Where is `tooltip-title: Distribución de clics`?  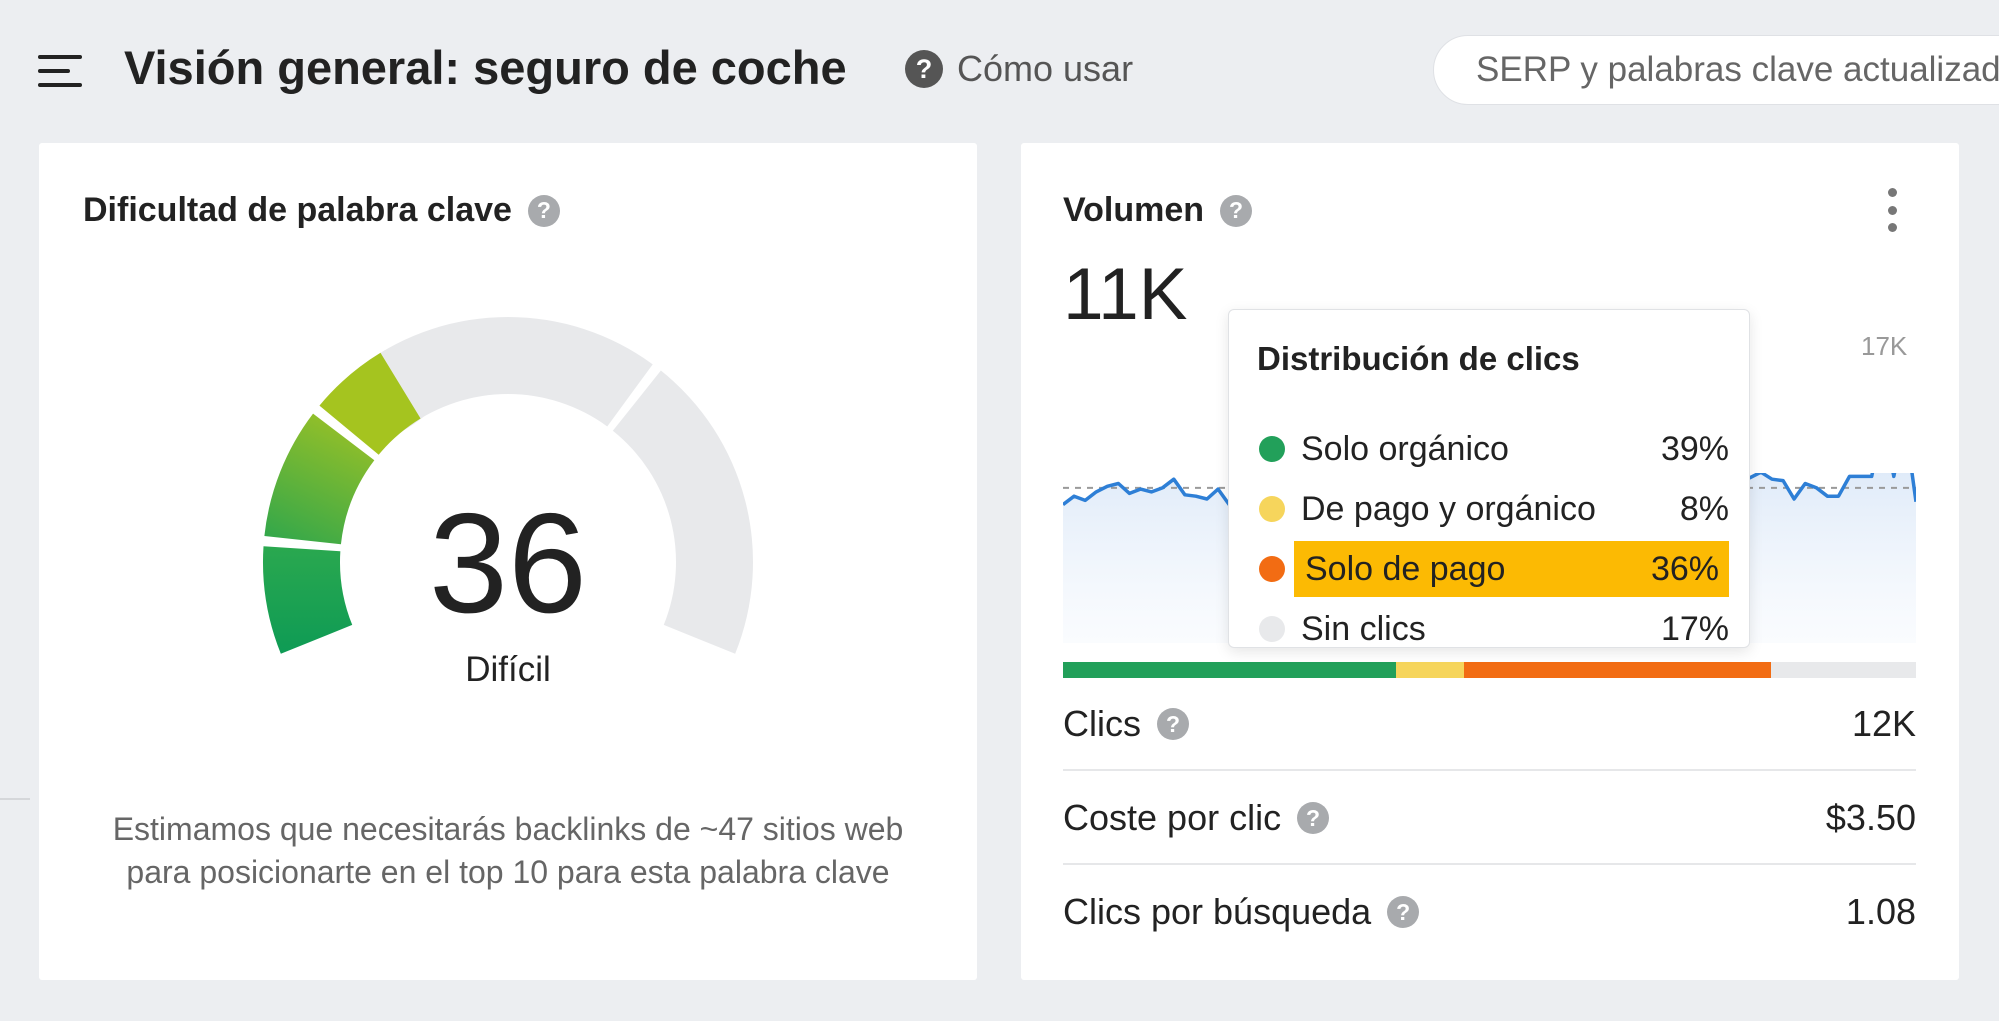 tooltip-title: Distribución de clics is located at coordinates (1418, 358).